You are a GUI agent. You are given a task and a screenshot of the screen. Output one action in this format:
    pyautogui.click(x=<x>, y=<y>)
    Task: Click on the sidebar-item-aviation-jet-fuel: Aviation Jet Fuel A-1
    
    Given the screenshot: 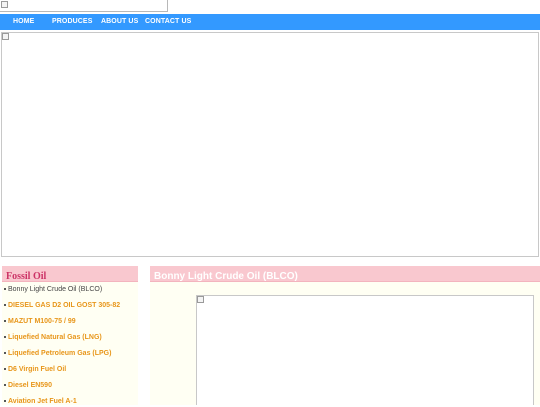 What is the action you would take?
    pyautogui.click(x=40, y=402)
    